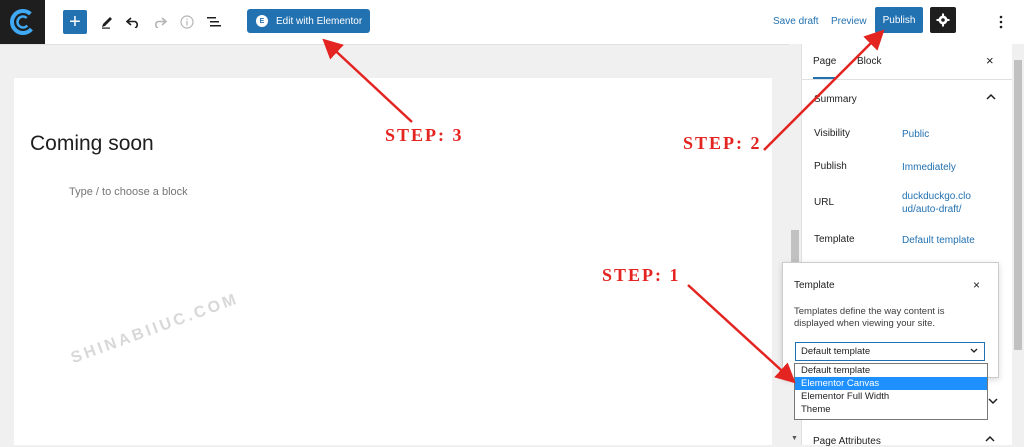 The height and width of the screenshot is (447, 1024). What do you see at coordinates (835, 99) in the screenshot?
I see `summary-panel-title: Summary` at bounding box center [835, 99].